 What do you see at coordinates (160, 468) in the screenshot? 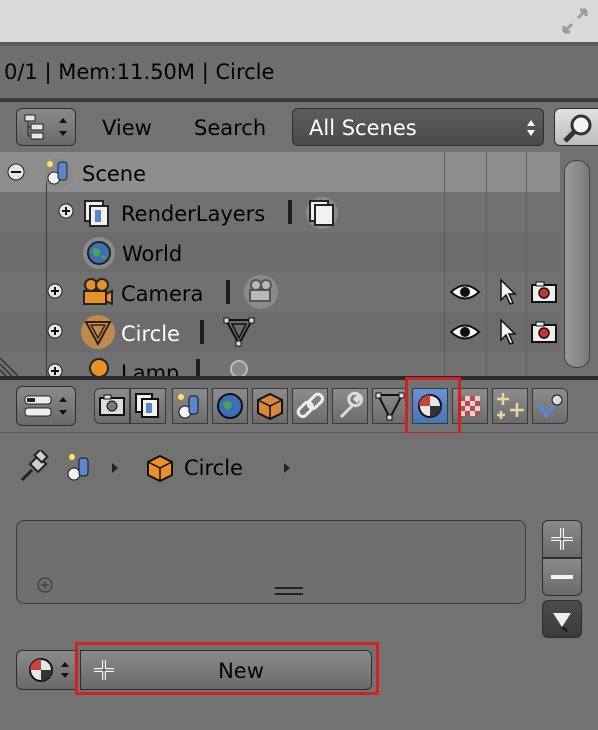
I see `breadcrumb-object-icon` at bounding box center [160, 468].